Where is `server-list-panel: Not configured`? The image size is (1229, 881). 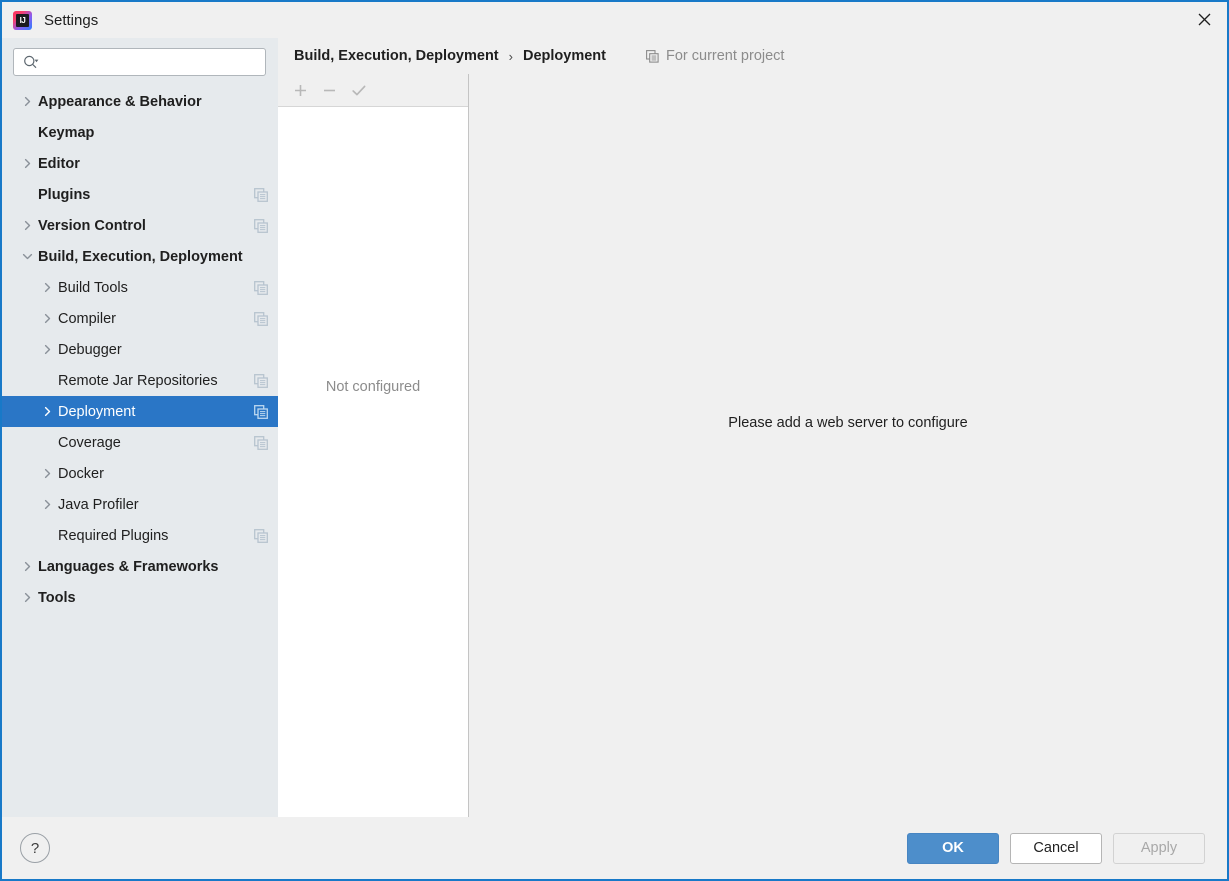
server-list-panel: Not configured is located at coordinates (373, 445).